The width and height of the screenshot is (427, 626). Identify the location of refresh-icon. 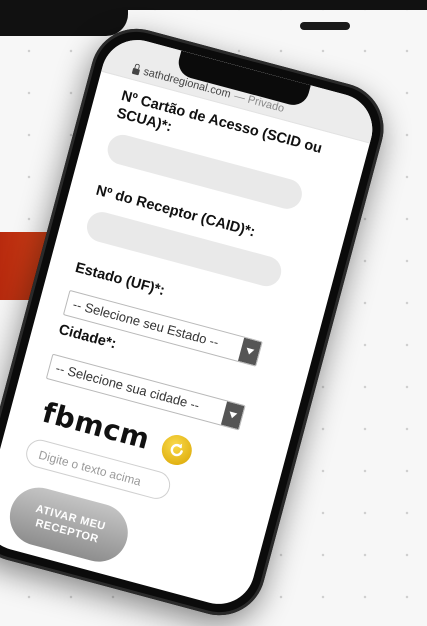
(176, 450).